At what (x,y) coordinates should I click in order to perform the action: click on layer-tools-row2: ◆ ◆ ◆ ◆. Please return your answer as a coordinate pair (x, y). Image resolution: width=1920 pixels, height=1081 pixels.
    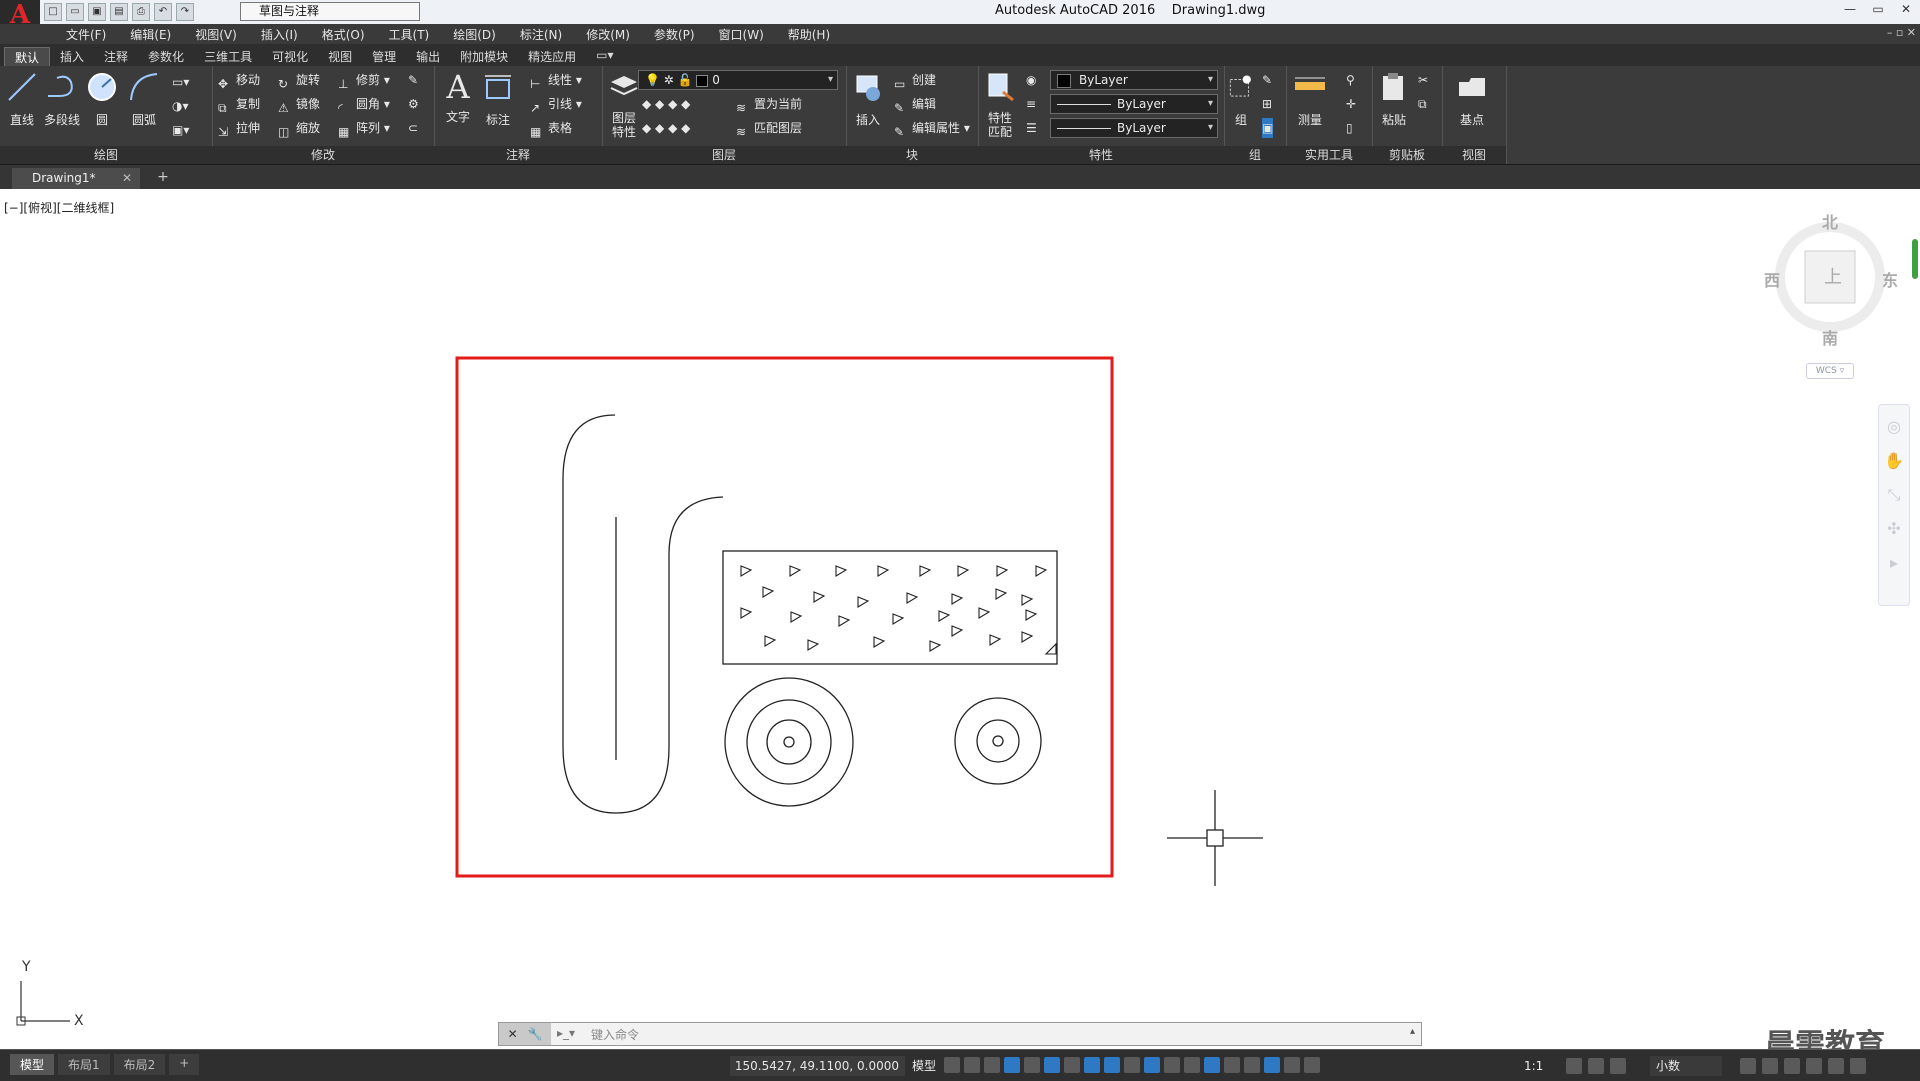
    Looking at the image, I should click on (666, 128).